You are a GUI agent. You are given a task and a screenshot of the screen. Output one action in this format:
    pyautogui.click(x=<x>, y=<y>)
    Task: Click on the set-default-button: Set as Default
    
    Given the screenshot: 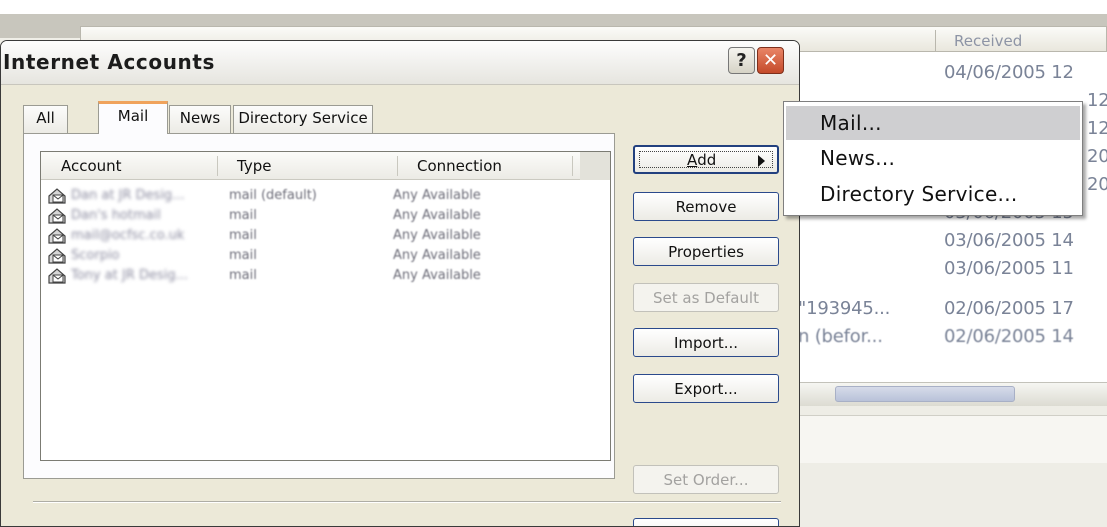 What is the action you would take?
    pyautogui.click(x=706, y=297)
    